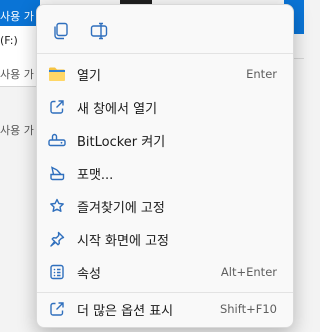  What do you see at coordinates (89, 76) in the screenshot?
I see `menu-item-label: 열기` at bounding box center [89, 76].